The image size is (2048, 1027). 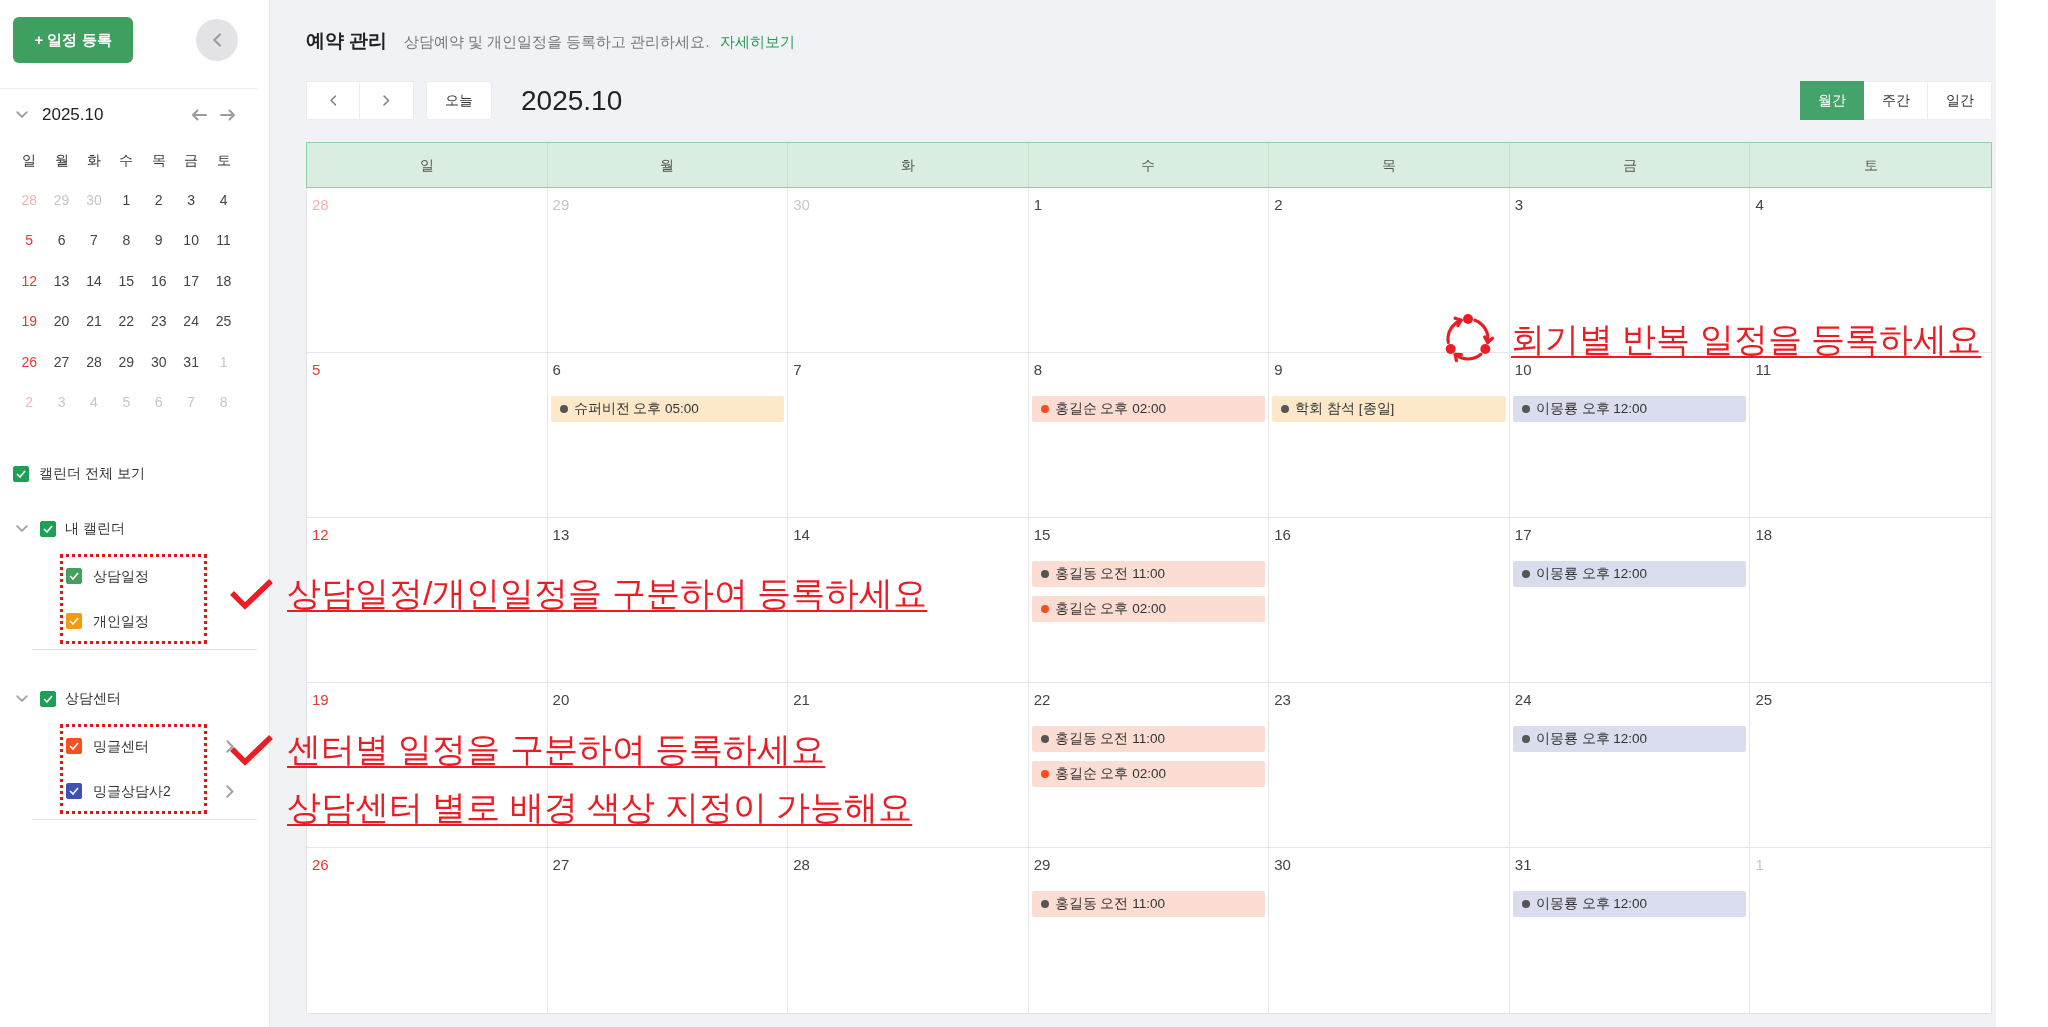 What do you see at coordinates (1764, 535) in the screenshot?
I see `date-number: 18` at bounding box center [1764, 535].